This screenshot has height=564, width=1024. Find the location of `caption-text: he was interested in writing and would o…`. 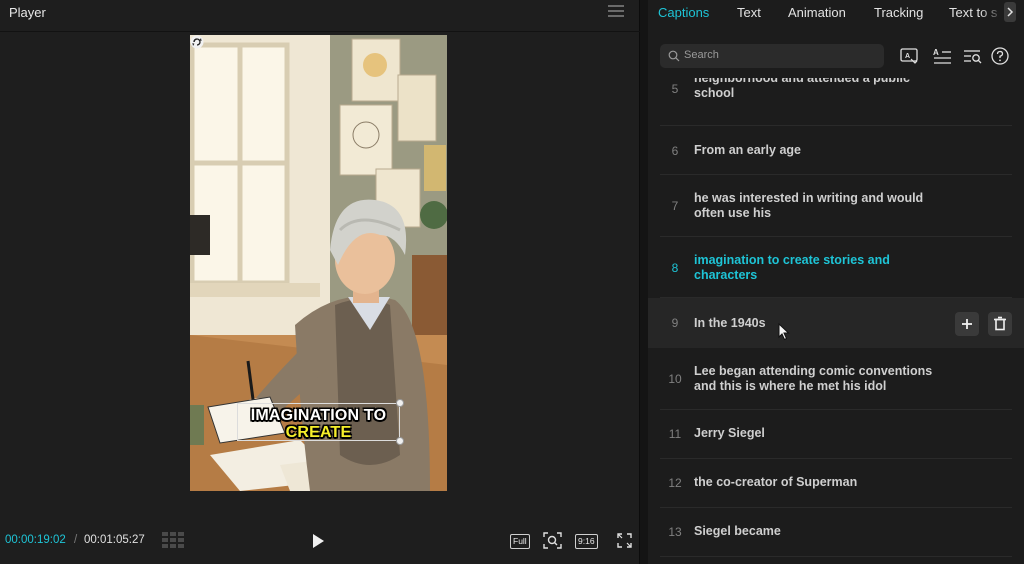

caption-text: he was interested in writing and would o… is located at coordinates (814, 205).